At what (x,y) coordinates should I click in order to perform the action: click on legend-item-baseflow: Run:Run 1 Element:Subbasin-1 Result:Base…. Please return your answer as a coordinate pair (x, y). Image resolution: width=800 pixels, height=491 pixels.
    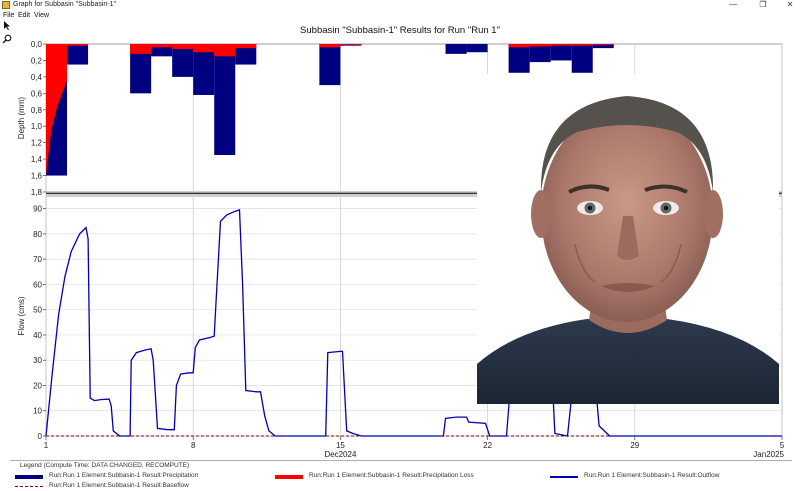
    Looking at the image, I should click on (140, 486).